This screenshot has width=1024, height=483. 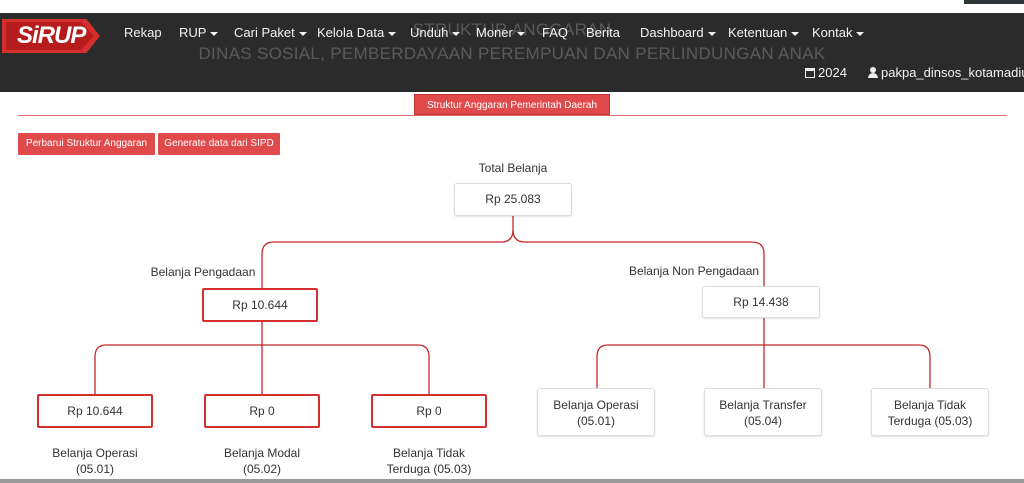 I want to click on non-pengadaan-label: Belanja Non Pengadaan, so click(x=694, y=271).